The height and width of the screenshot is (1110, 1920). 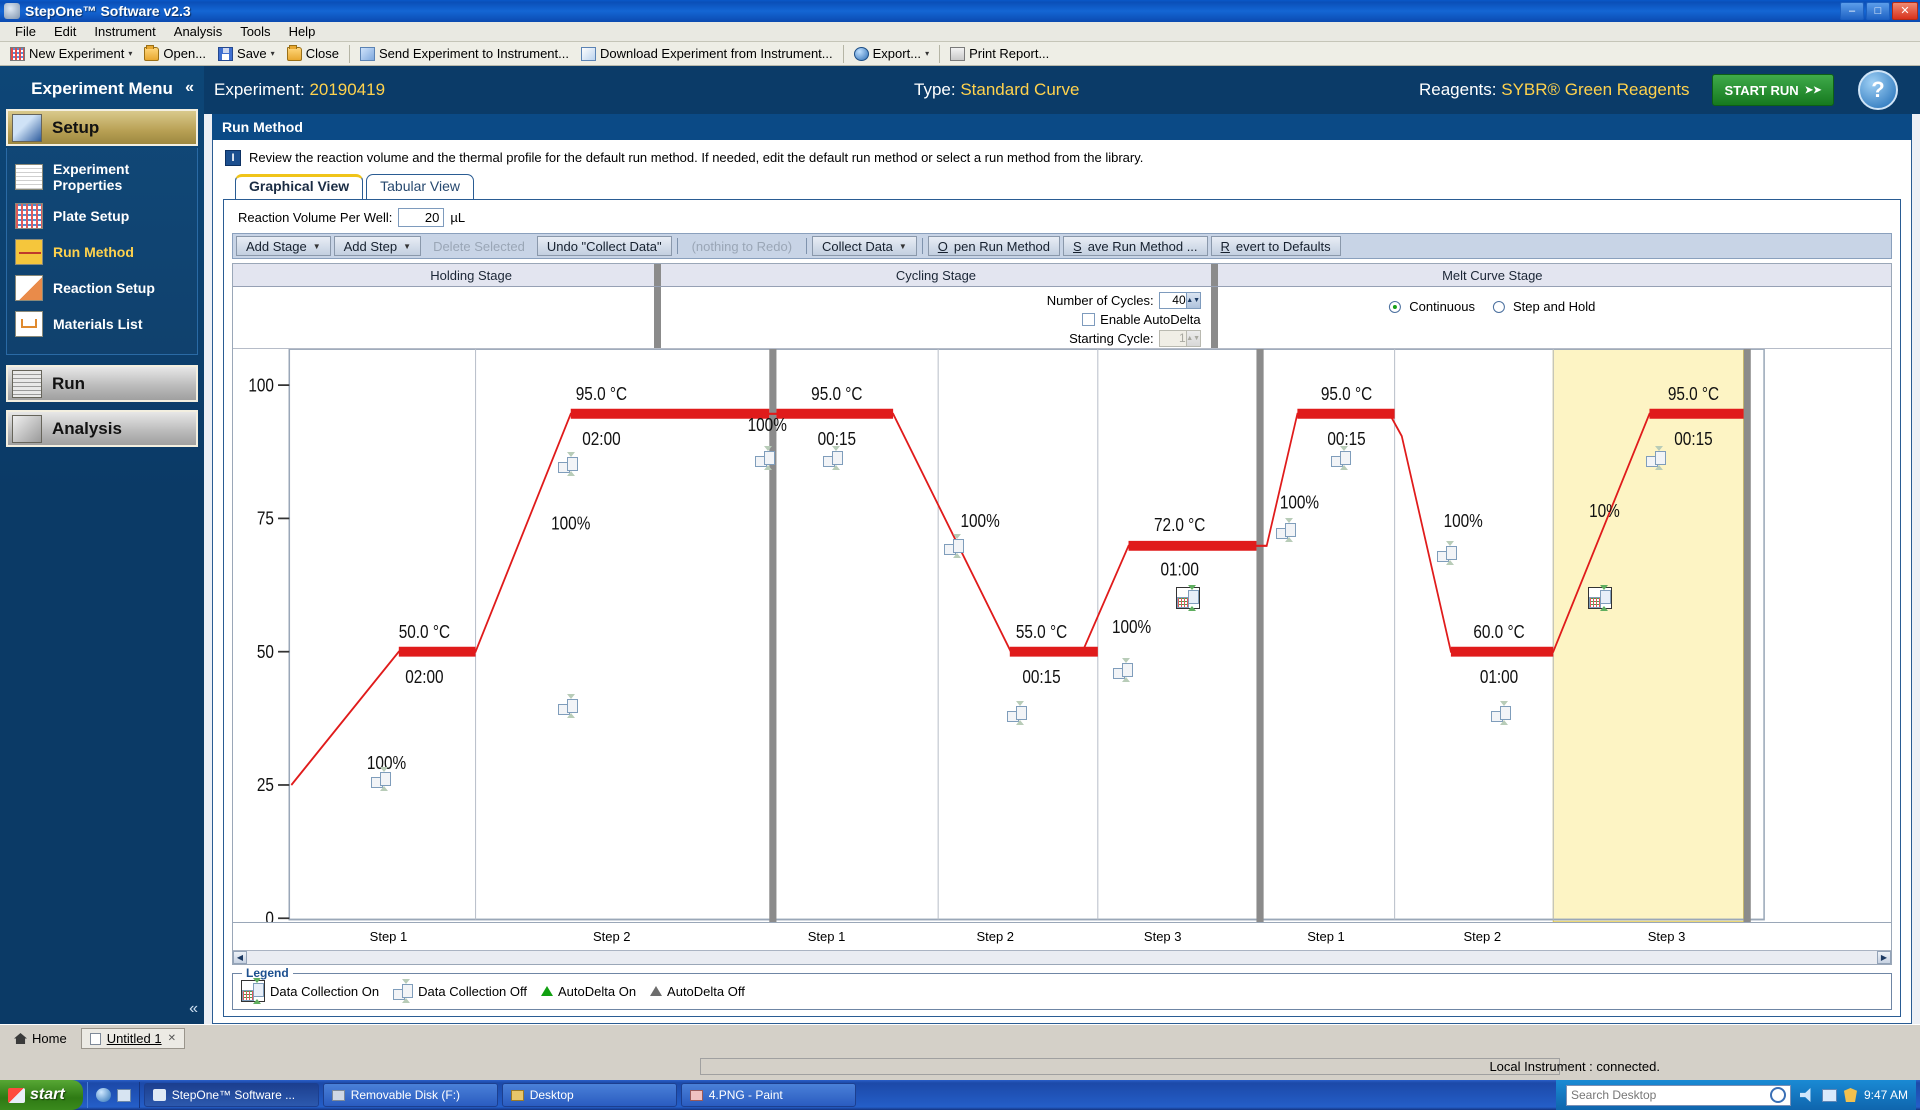 What do you see at coordinates (1395, 306) in the screenshot?
I see `continuous-radio` at bounding box center [1395, 306].